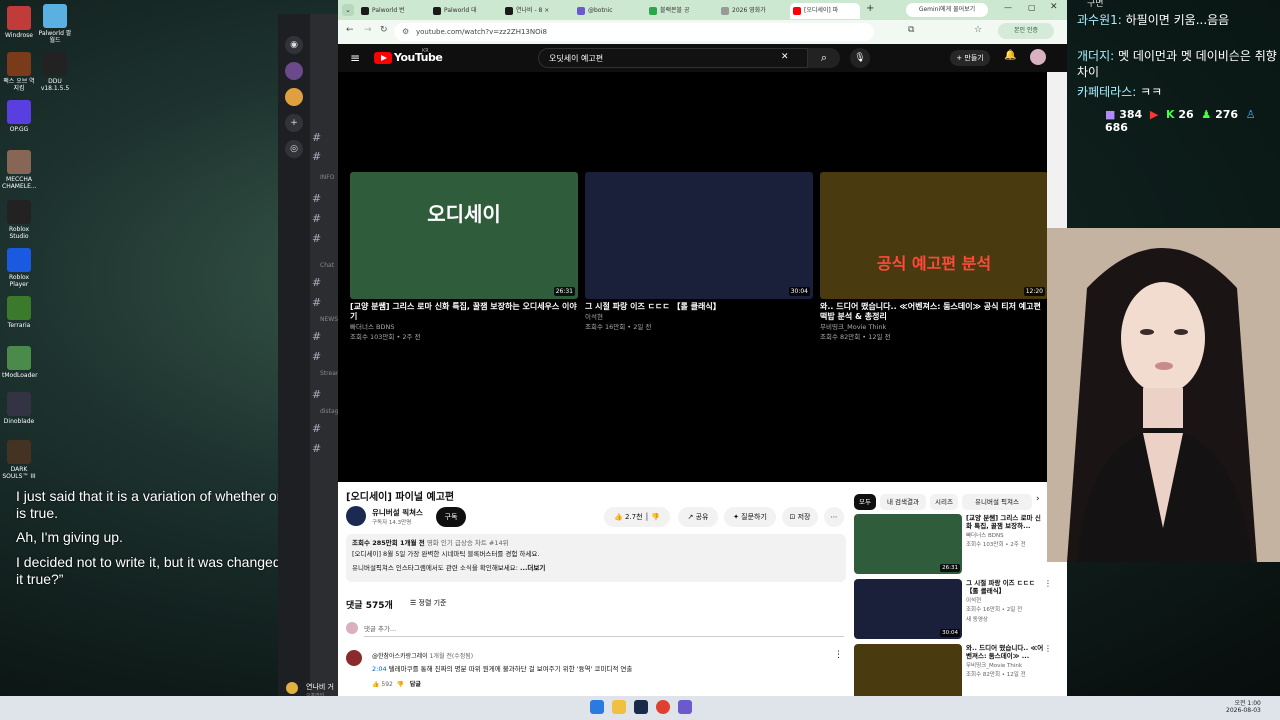 Image resolution: width=1280 pixels, height=720 pixels. Describe the element at coordinates (825, 11) in the screenshot. I see `browser-tab: [오디세이] 파` at that location.